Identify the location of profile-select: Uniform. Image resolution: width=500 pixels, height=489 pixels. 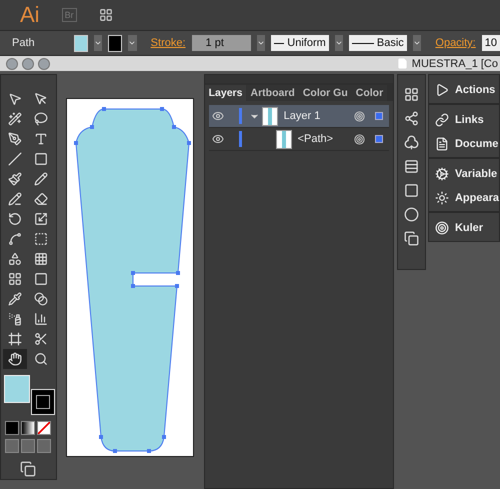
(300, 43).